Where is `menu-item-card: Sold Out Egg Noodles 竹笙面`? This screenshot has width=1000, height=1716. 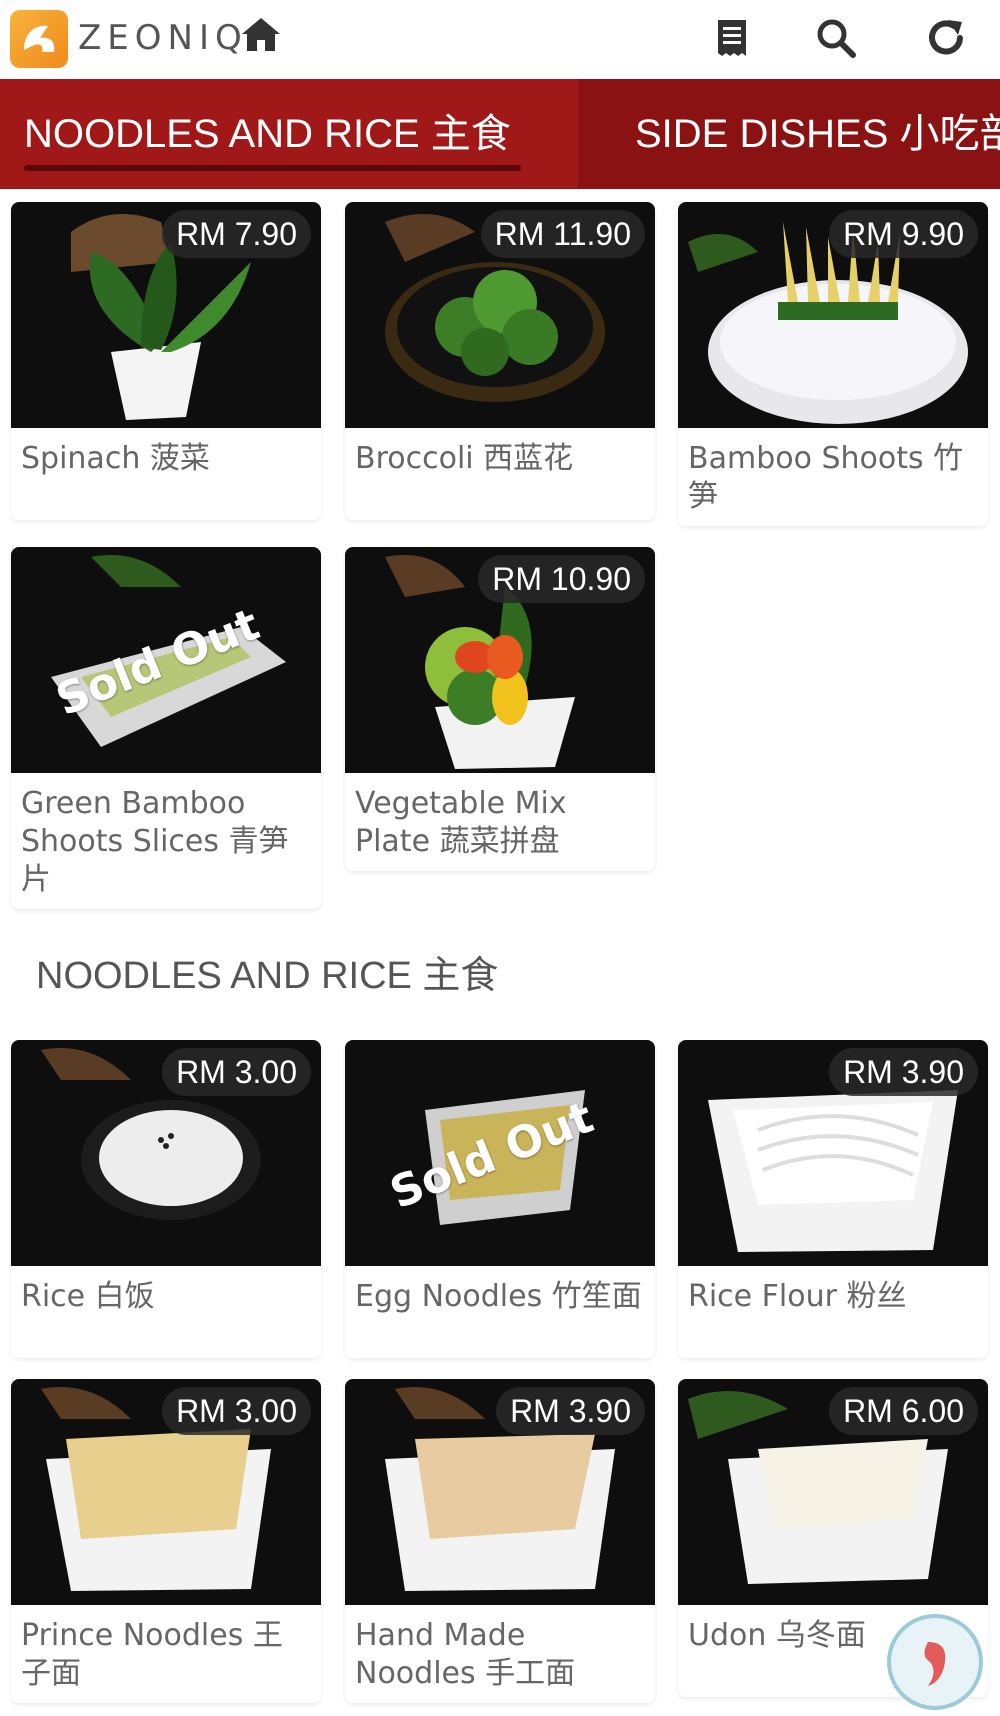
menu-item-card: Sold Out Egg Noodles 竹笙面 is located at coordinates (500, 1199).